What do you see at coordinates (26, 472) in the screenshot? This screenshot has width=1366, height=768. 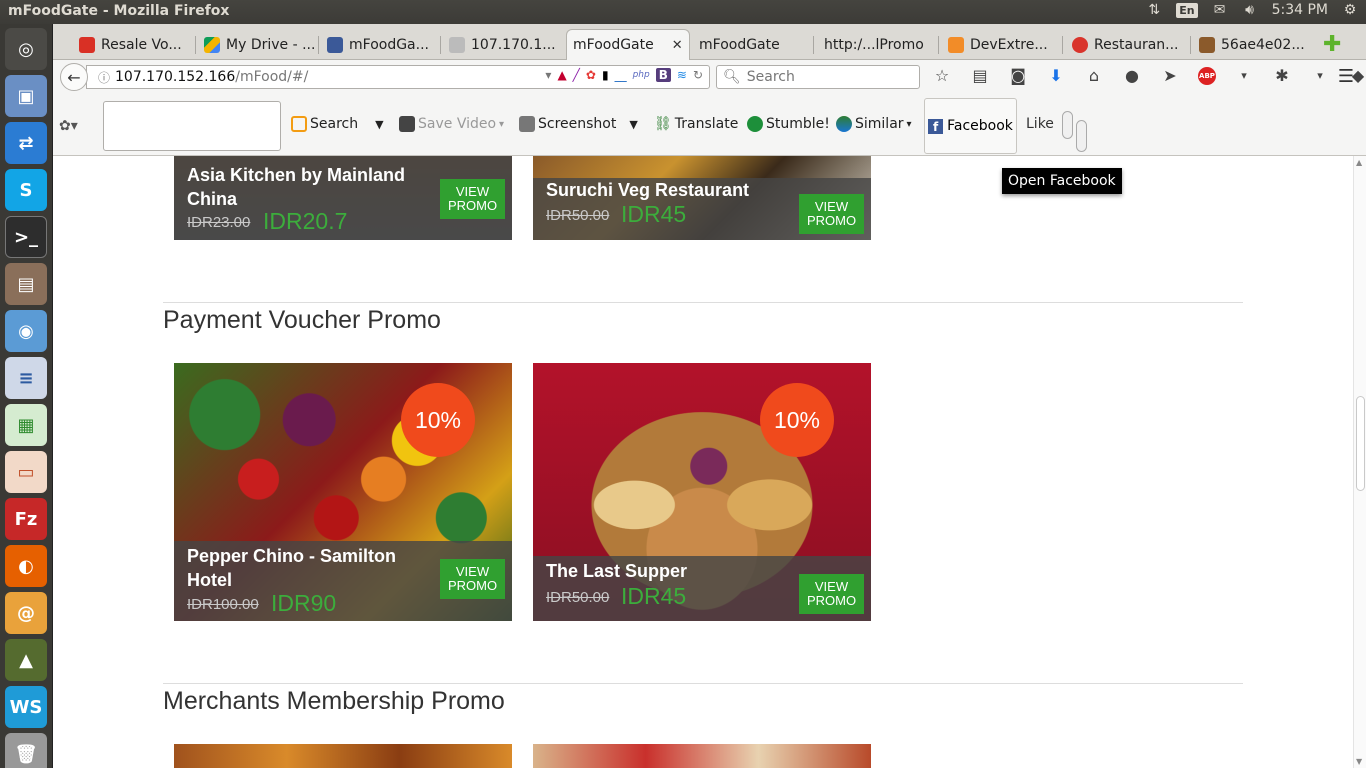 I see `impress-icon: ▭` at bounding box center [26, 472].